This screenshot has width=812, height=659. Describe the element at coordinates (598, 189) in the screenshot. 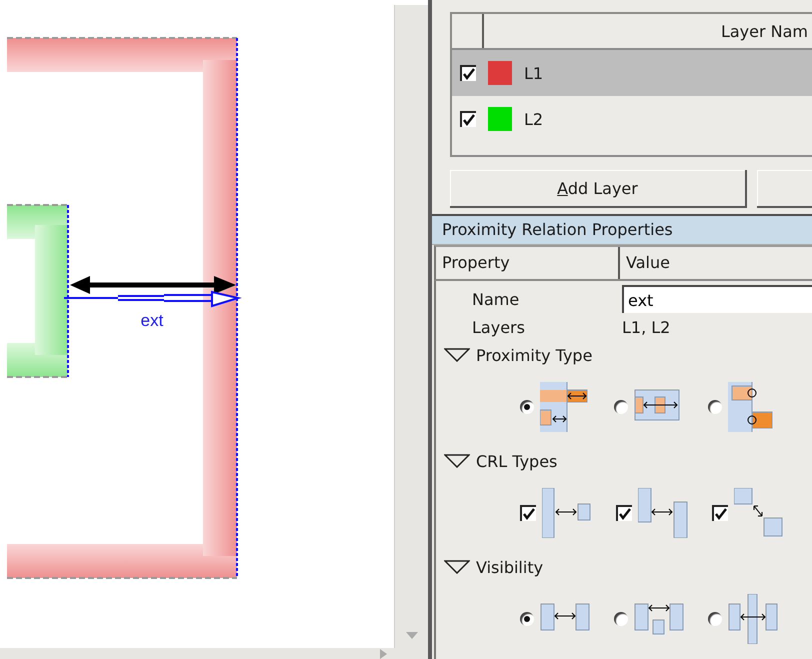

I see `add-layer-button: Add Layer` at that location.